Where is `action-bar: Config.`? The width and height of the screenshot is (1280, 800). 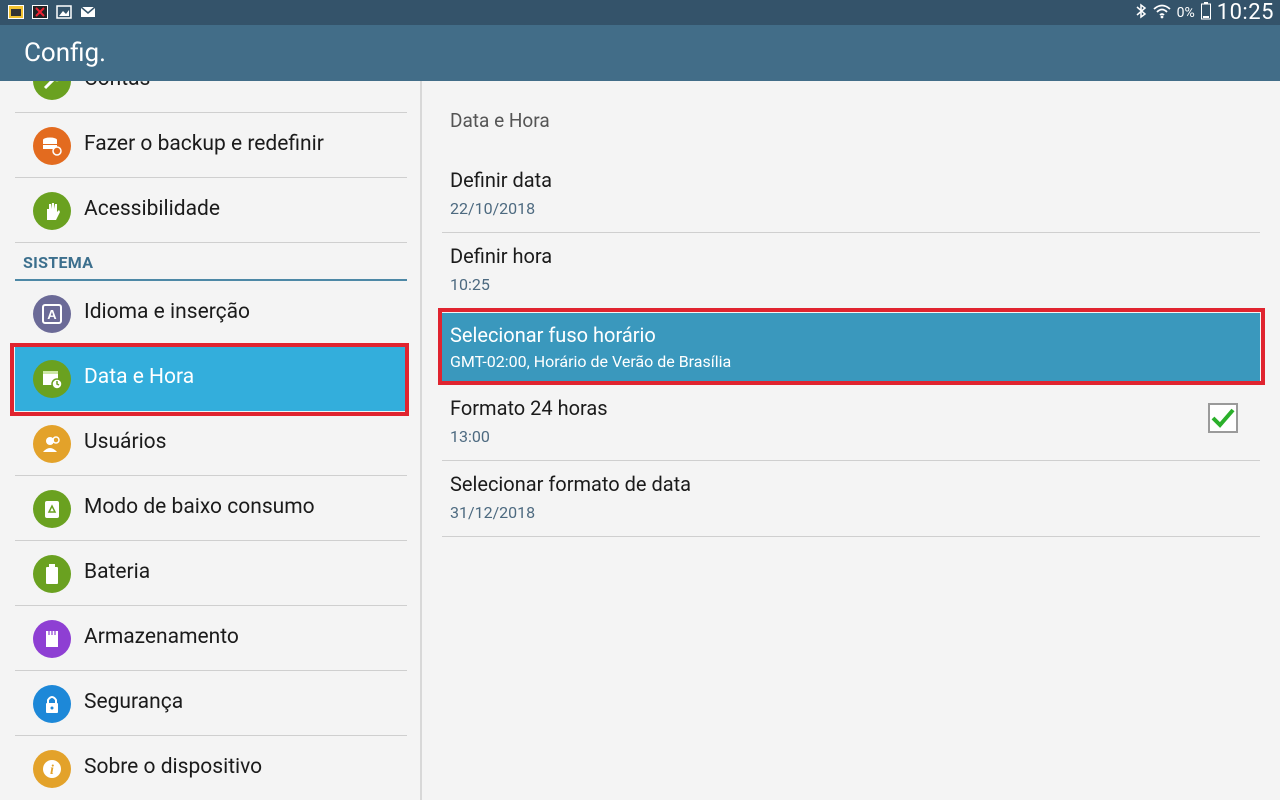
action-bar: Config. is located at coordinates (640, 53).